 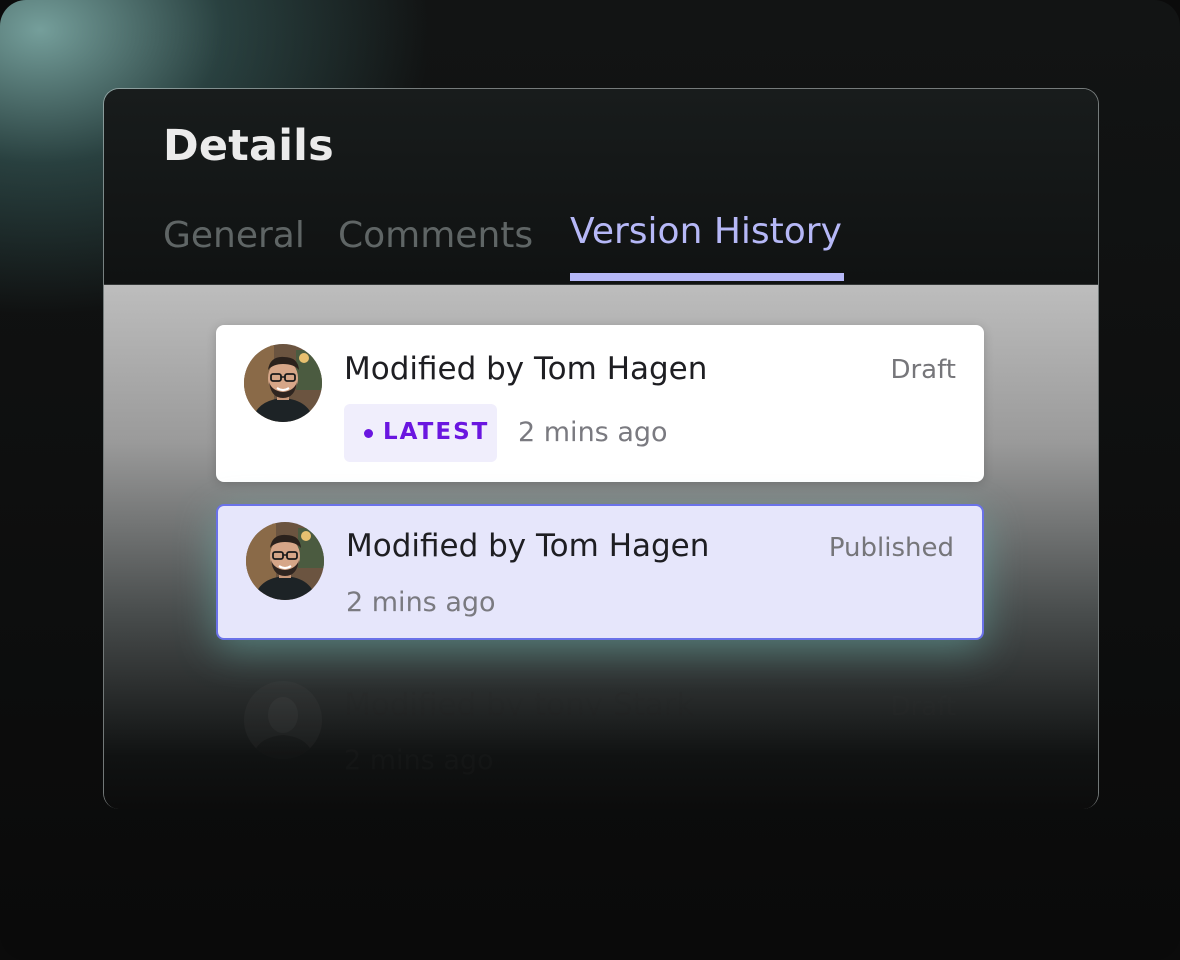 What do you see at coordinates (706, 231) in the screenshot?
I see `tab-version-history: Version History` at bounding box center [706, 231].